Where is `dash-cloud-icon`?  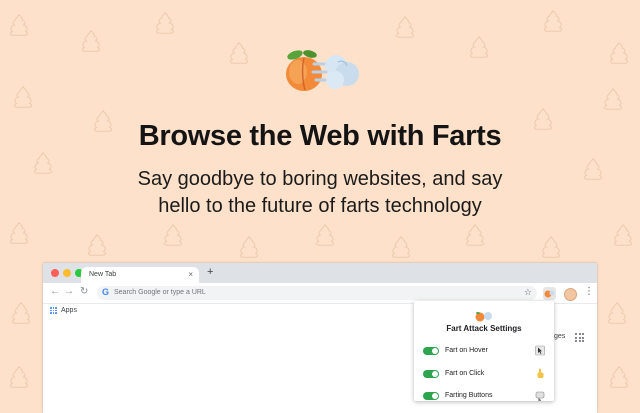 dash-cloud-icon is located at coordinates (335, 72).